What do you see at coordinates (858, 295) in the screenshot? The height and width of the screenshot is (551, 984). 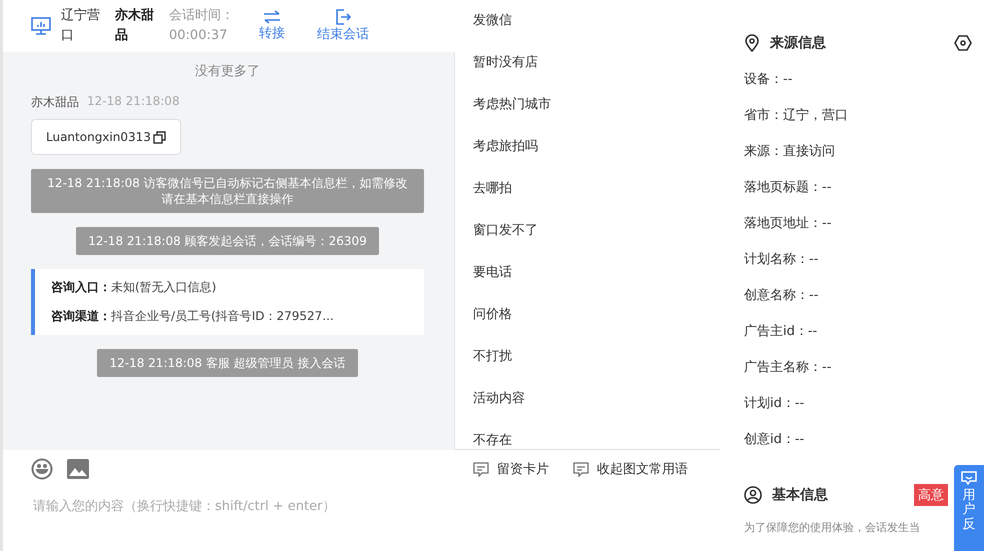 I see `source-info-field: 创意名称：--` at bounding box center [858, 295].